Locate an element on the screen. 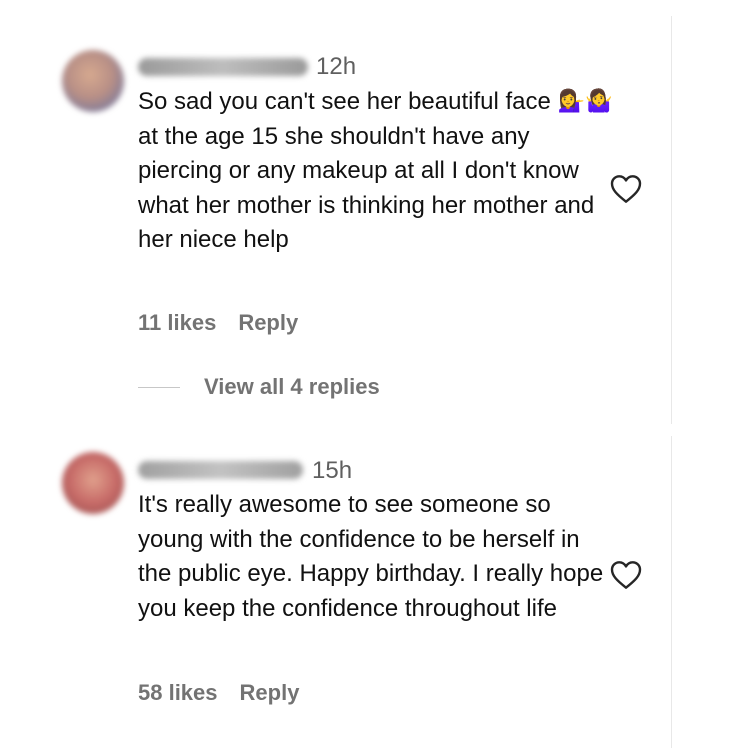 The image size is (748, 748). view-replies-label: View all 4 replies is located at coordinates (292, 387).